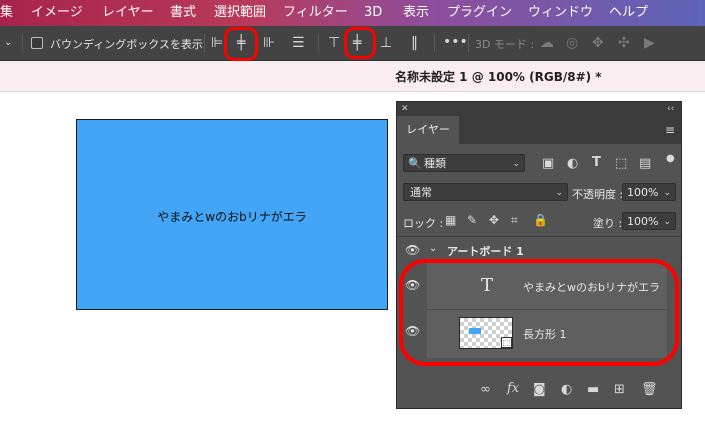 The height and width of the screenshot is (424, 705). I want to click on panel-header: ✕ ‹‹, so click(539, 109).